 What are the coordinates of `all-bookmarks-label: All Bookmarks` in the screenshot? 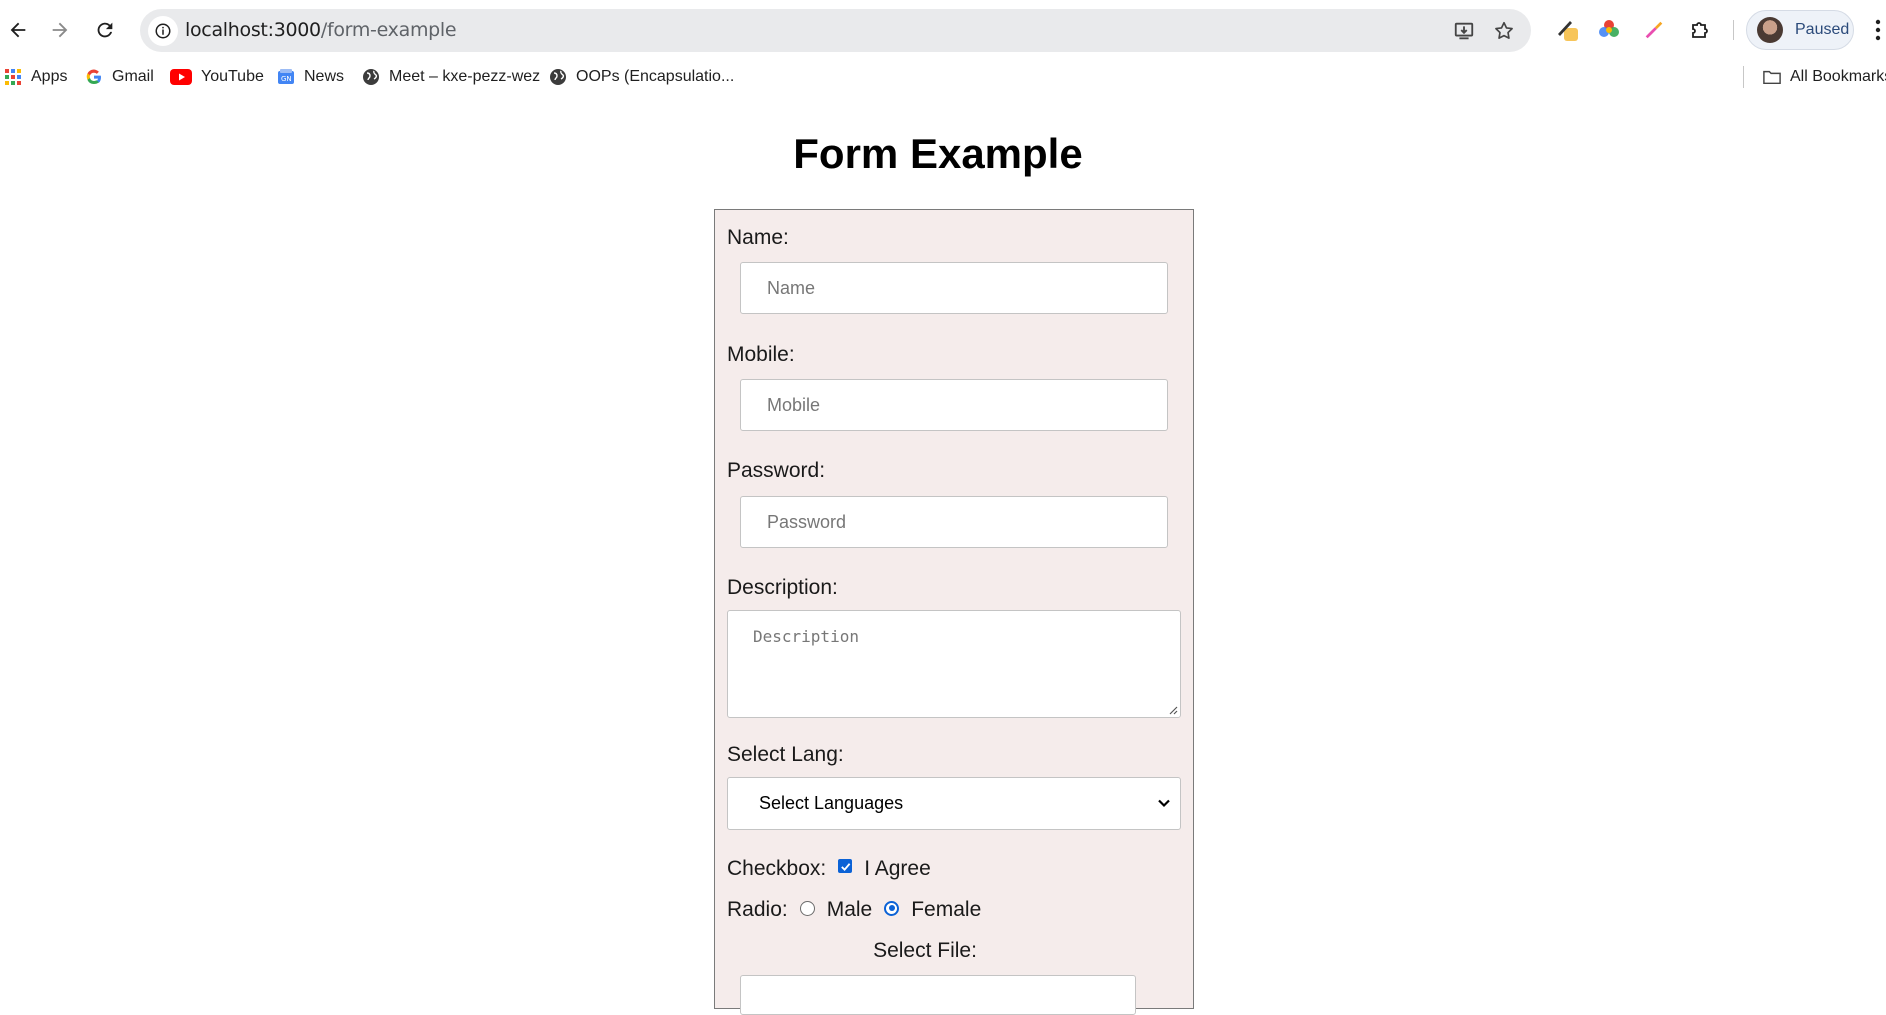 It's located at (1838, 76).